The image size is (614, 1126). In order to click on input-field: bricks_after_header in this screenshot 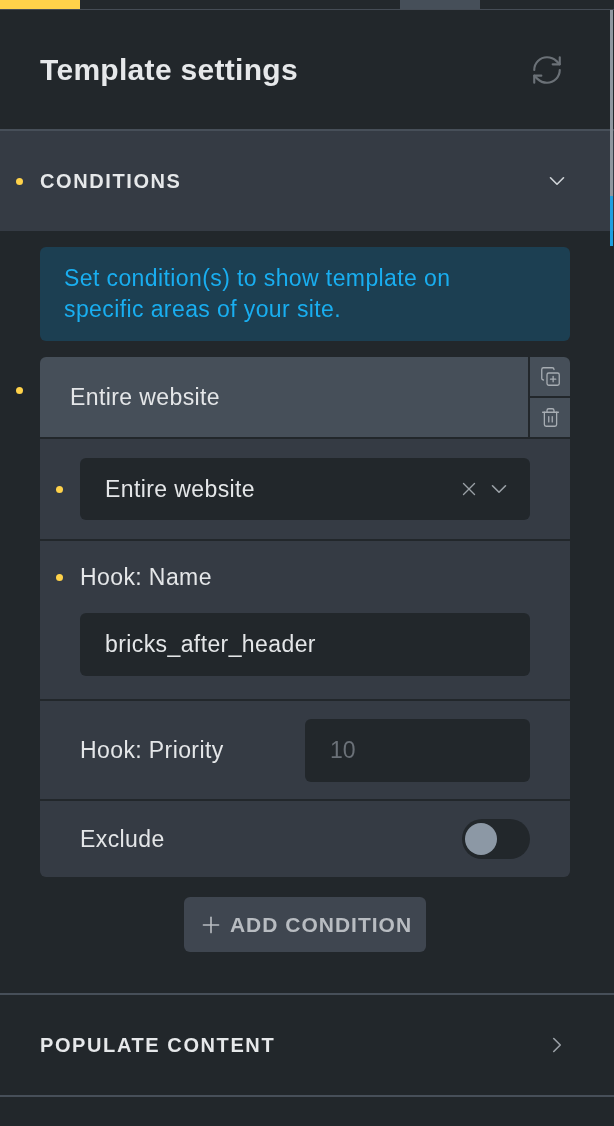, I will do `click(305, 644)`.